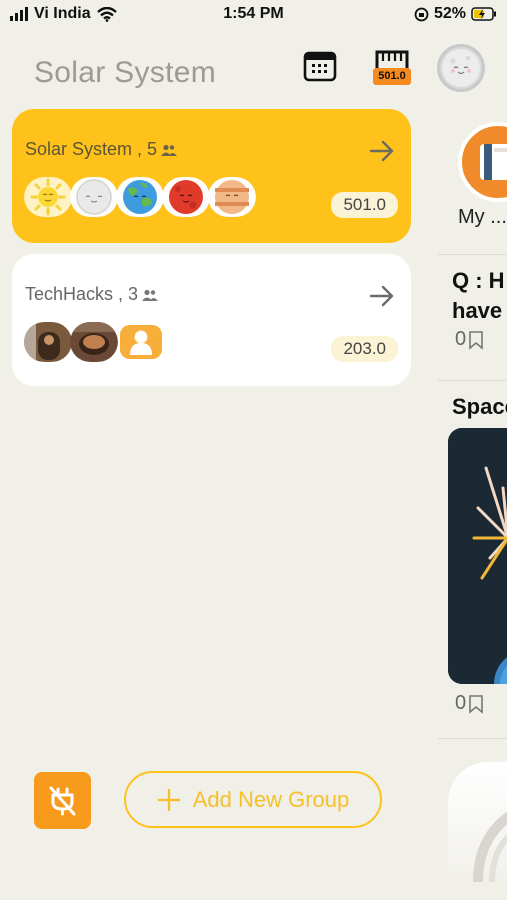 The width and height of the screenshot is (507, 900). Describe the element at coordinates (141, 342) in the screenshot. I see `default-user-avatar` at that location.